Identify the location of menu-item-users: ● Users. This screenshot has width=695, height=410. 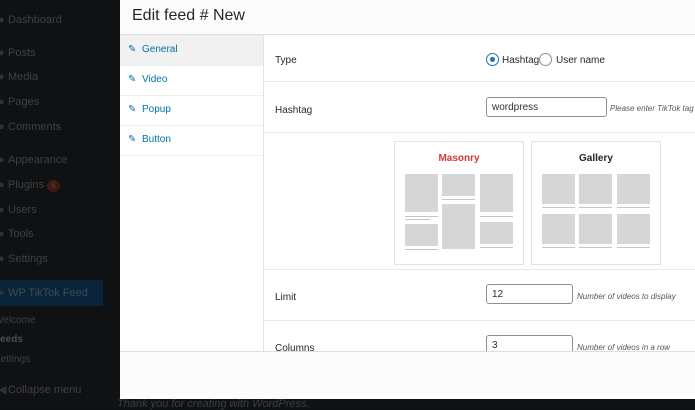
(18, 210).